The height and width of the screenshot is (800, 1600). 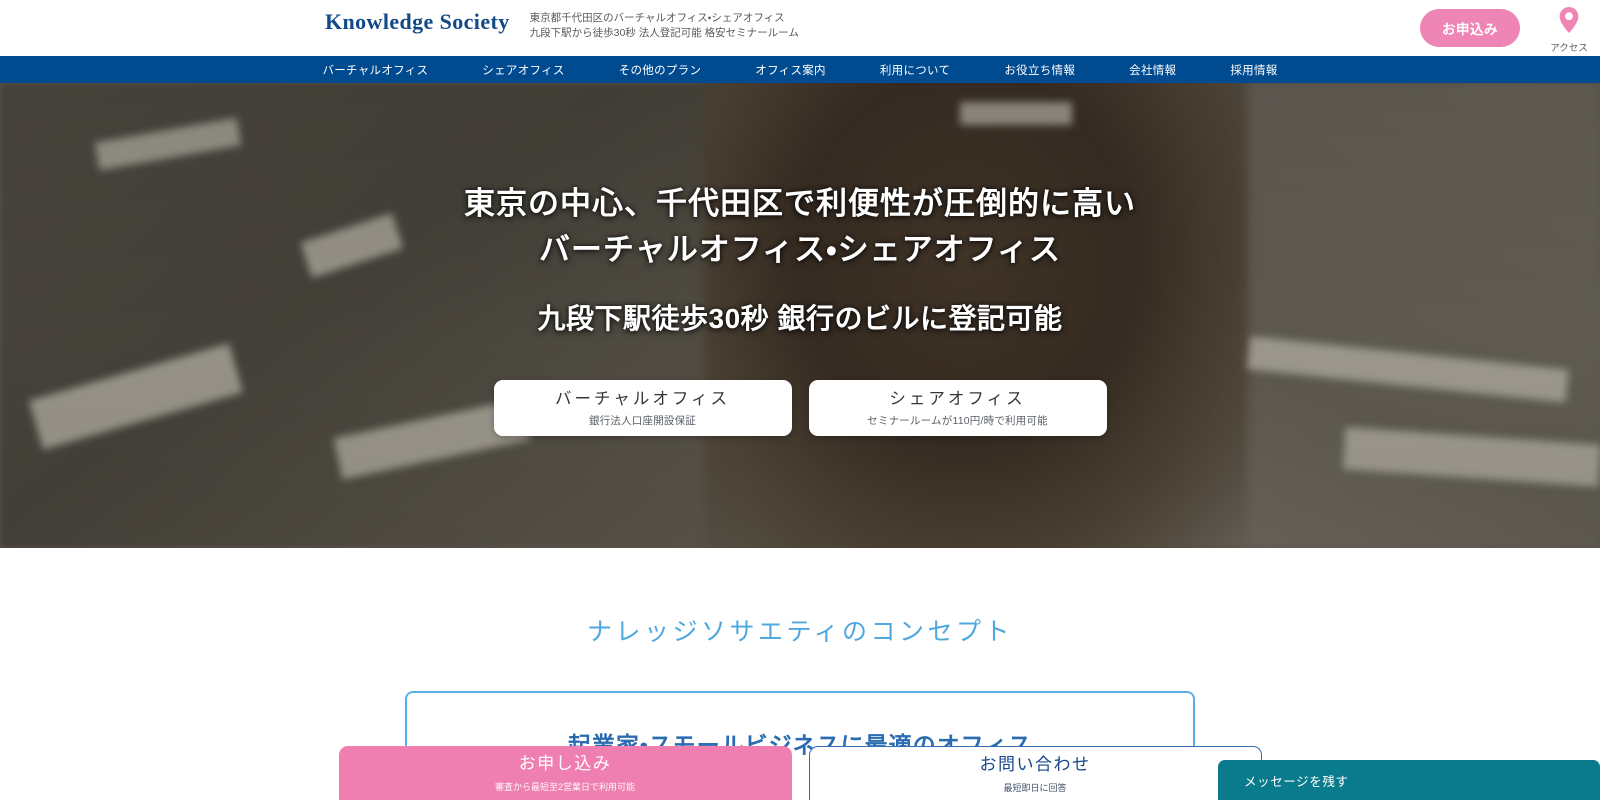 What do you see at coordinates (564, 787) in the screenshot?
I see `bottom-apply-subtitle: 審査から最短至2営業日で利用可能` at bounding box center [564, 787].